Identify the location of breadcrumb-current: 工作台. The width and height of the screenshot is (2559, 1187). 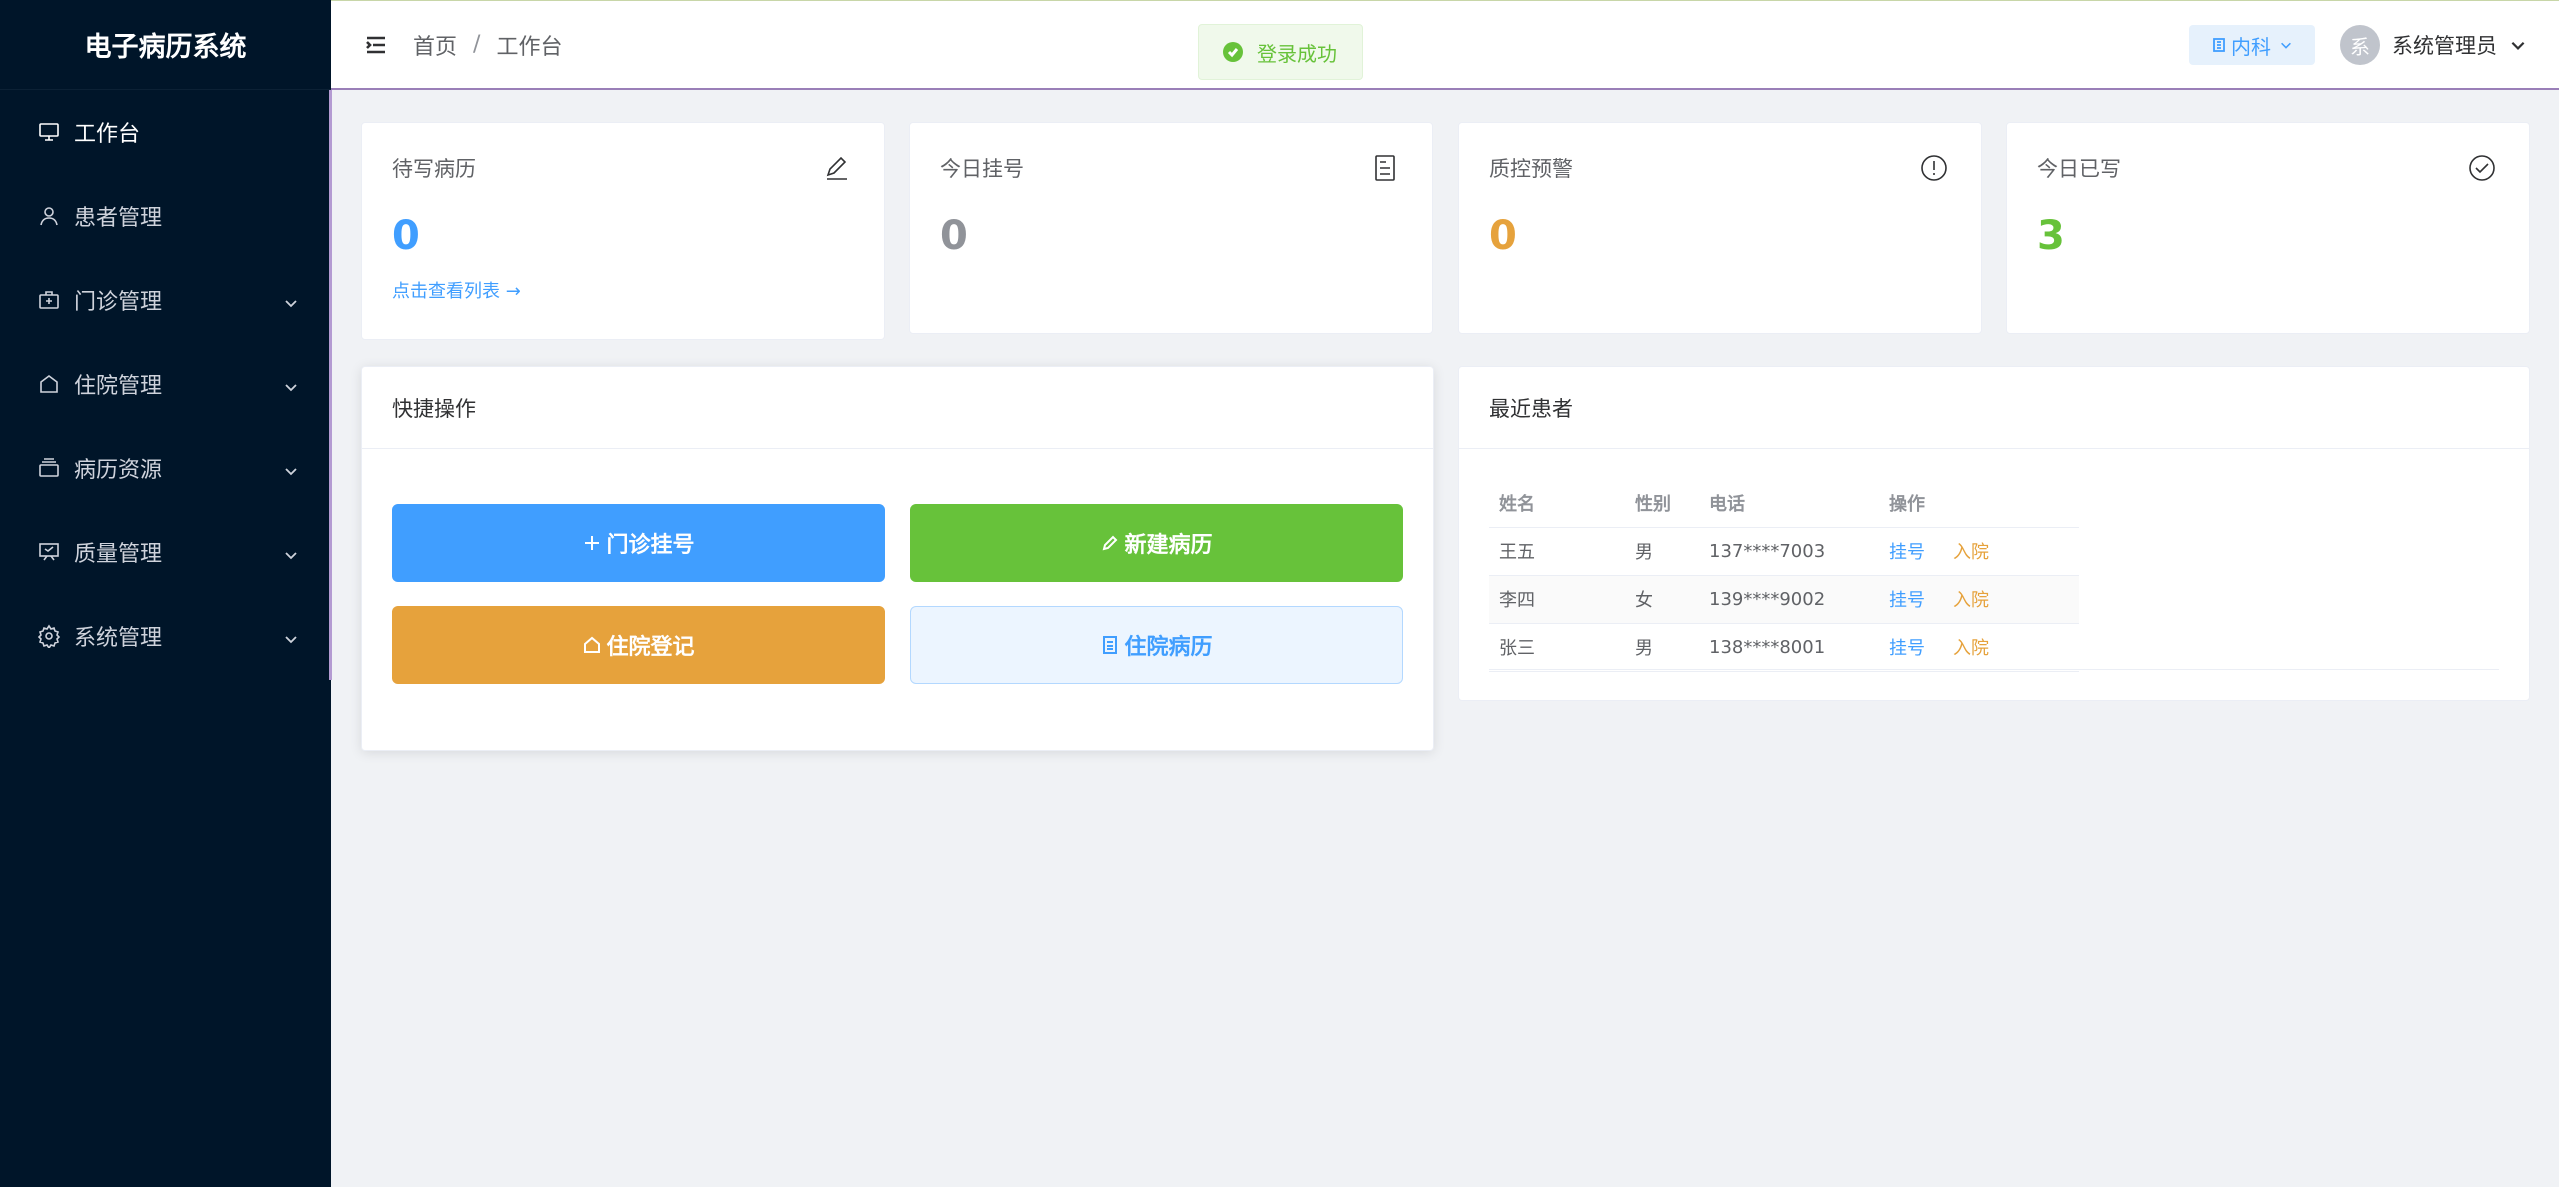
(529, 47).